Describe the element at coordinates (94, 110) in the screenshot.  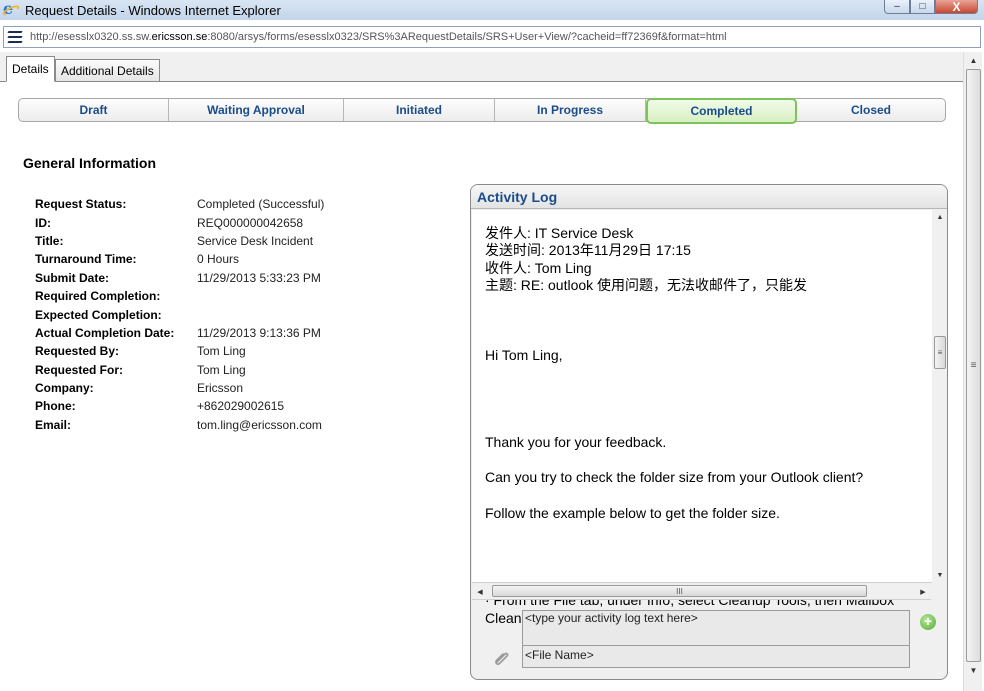
I see `stage-draft: Draft` at that location.